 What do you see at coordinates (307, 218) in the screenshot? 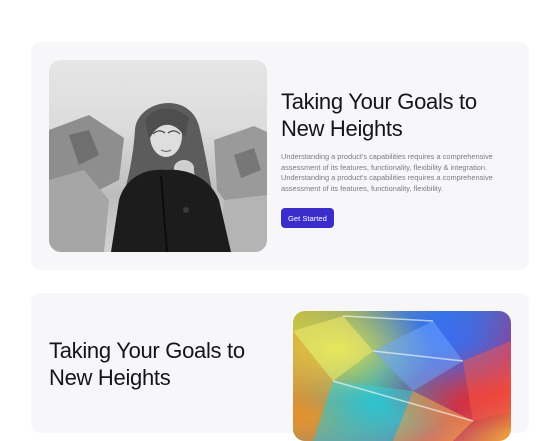
I see `get-started-button: Get Started` at bounding box center [307, 218].